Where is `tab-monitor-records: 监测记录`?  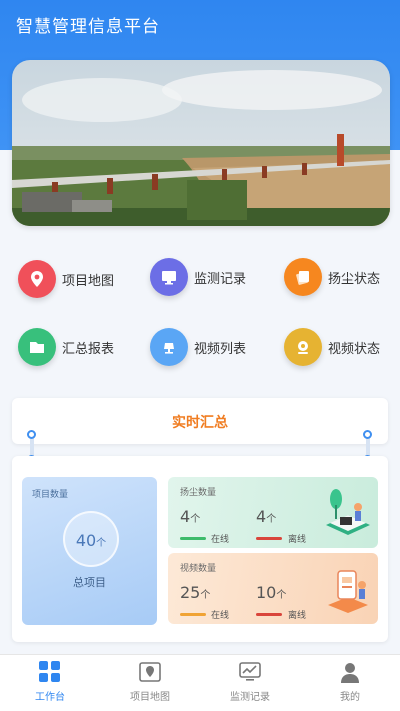 tab-monitor-records: 监测记录 is located at coordinates (250, 683).